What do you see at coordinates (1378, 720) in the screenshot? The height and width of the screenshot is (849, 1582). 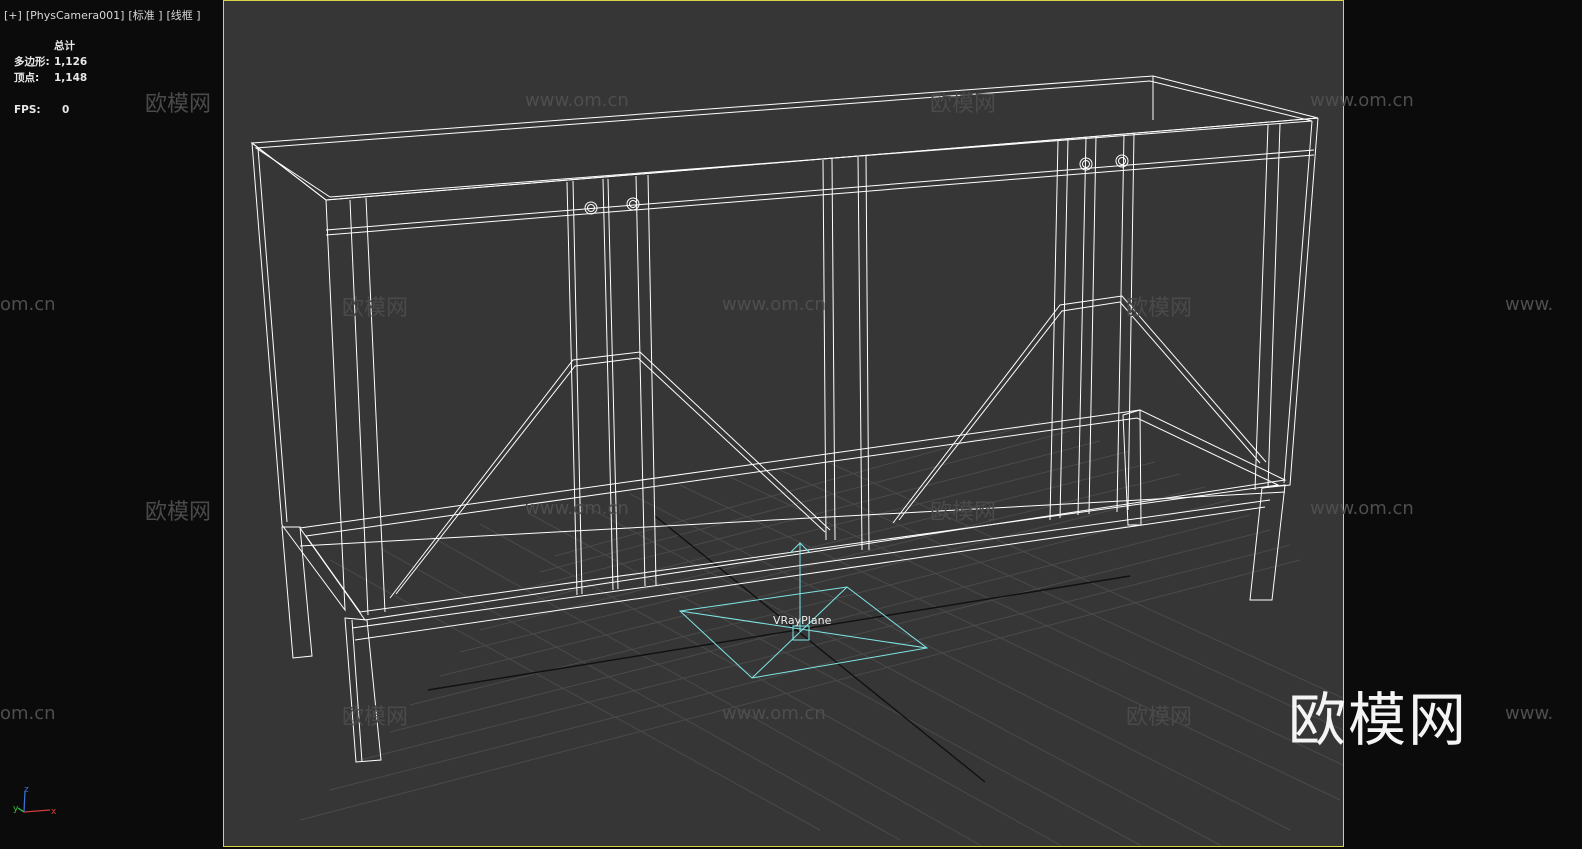 I see `brand-logo: 欧模网` at bounding box center [1378, 720].